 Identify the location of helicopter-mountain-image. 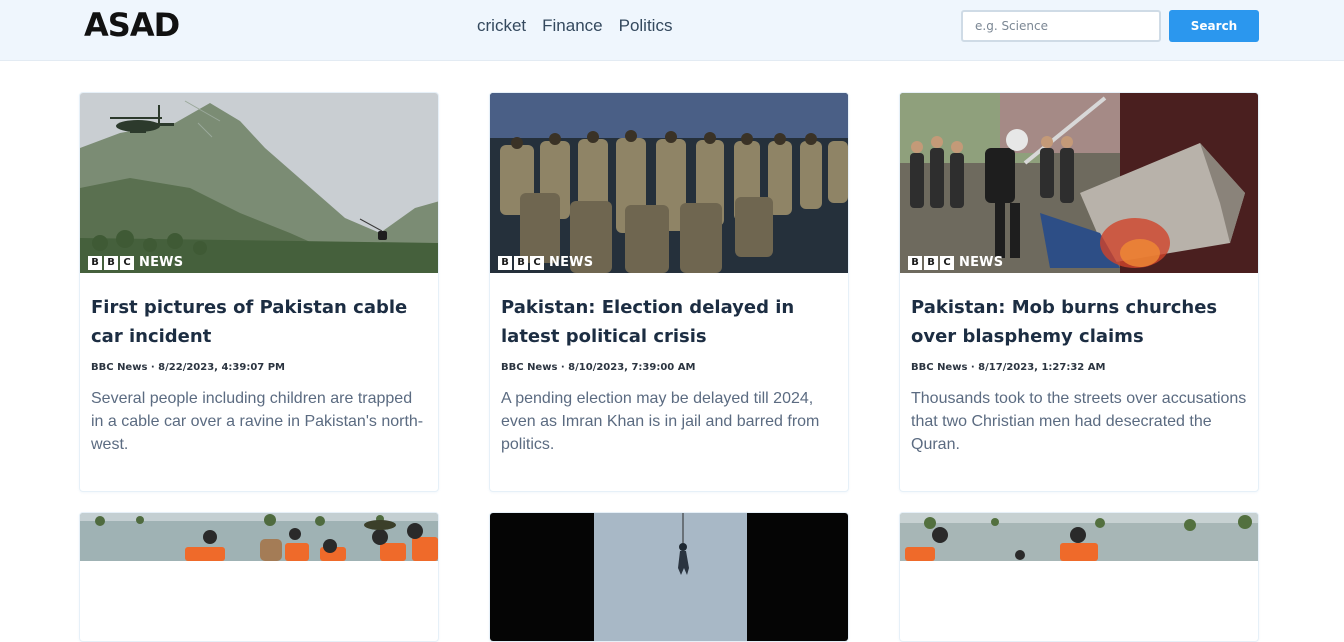
(259, 183).